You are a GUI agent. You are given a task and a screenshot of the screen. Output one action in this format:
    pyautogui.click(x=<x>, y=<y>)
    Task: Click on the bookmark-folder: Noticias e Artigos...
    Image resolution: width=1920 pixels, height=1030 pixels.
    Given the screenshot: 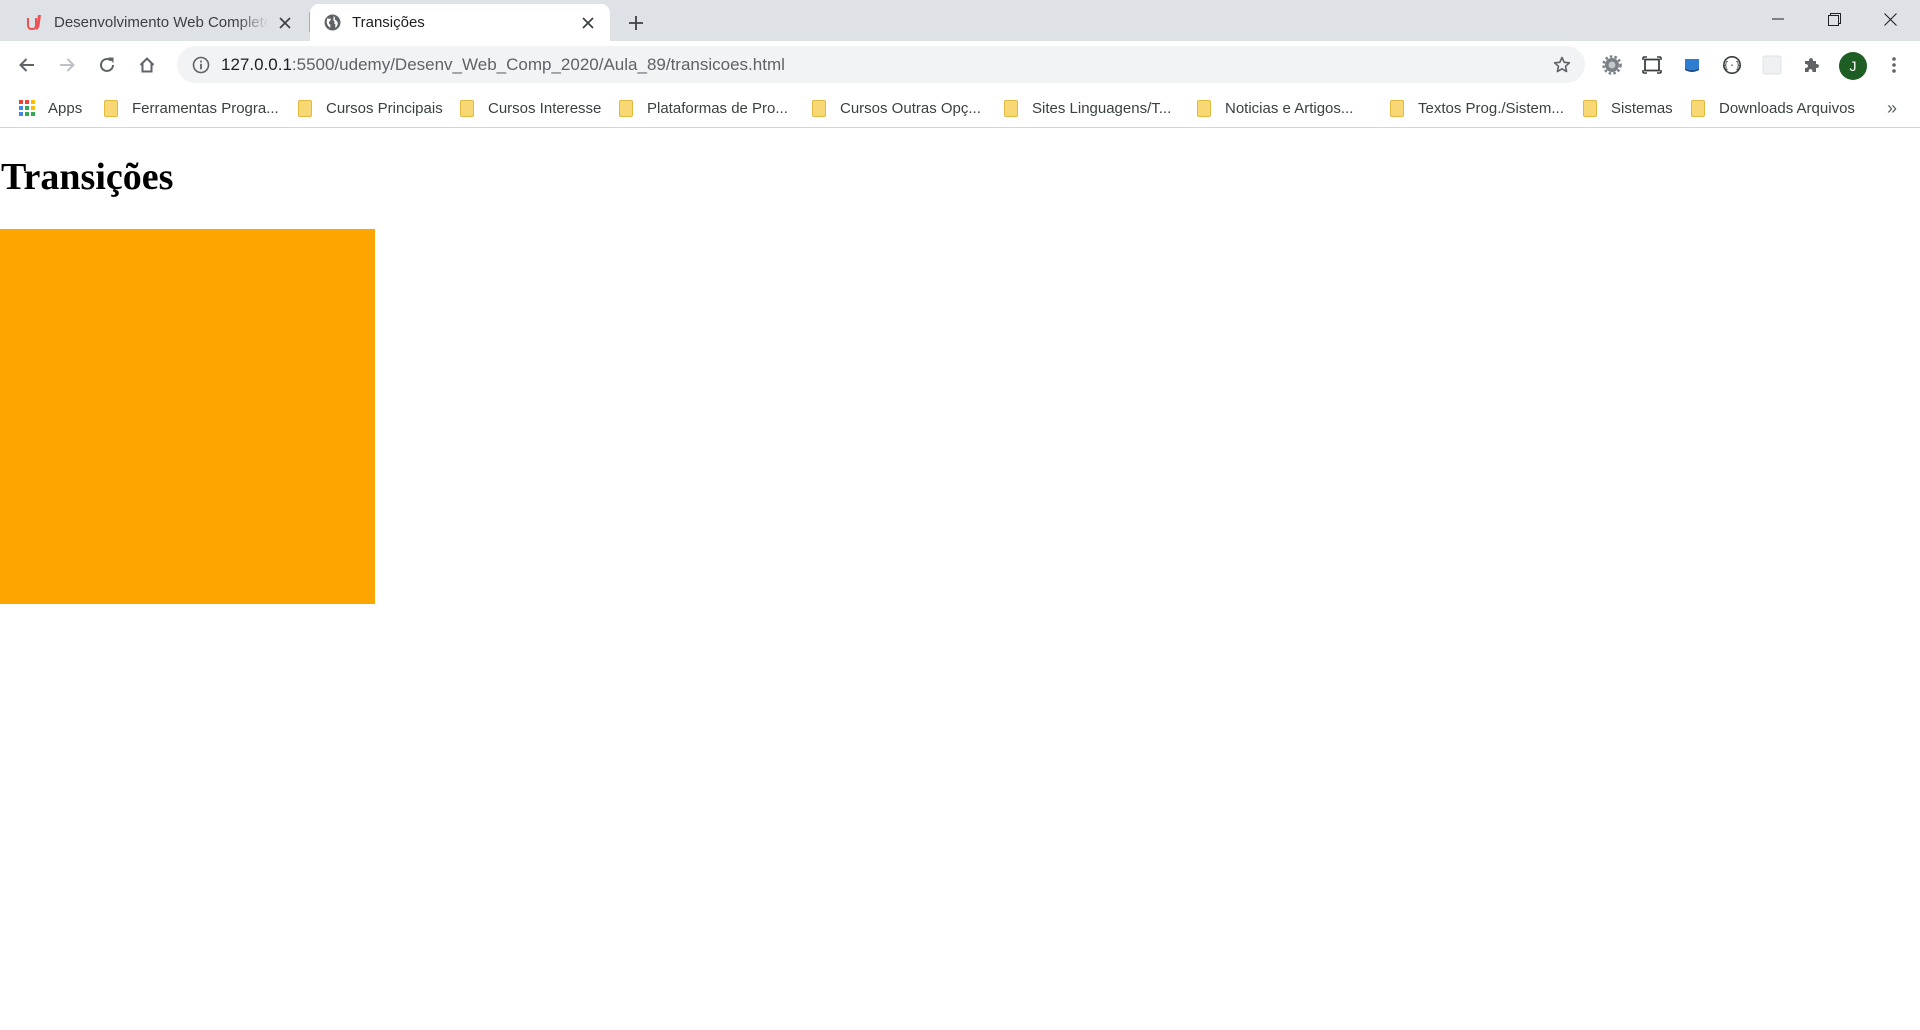 What is the action you would take?
    pyautogui.click(x=1274, y=108)
    